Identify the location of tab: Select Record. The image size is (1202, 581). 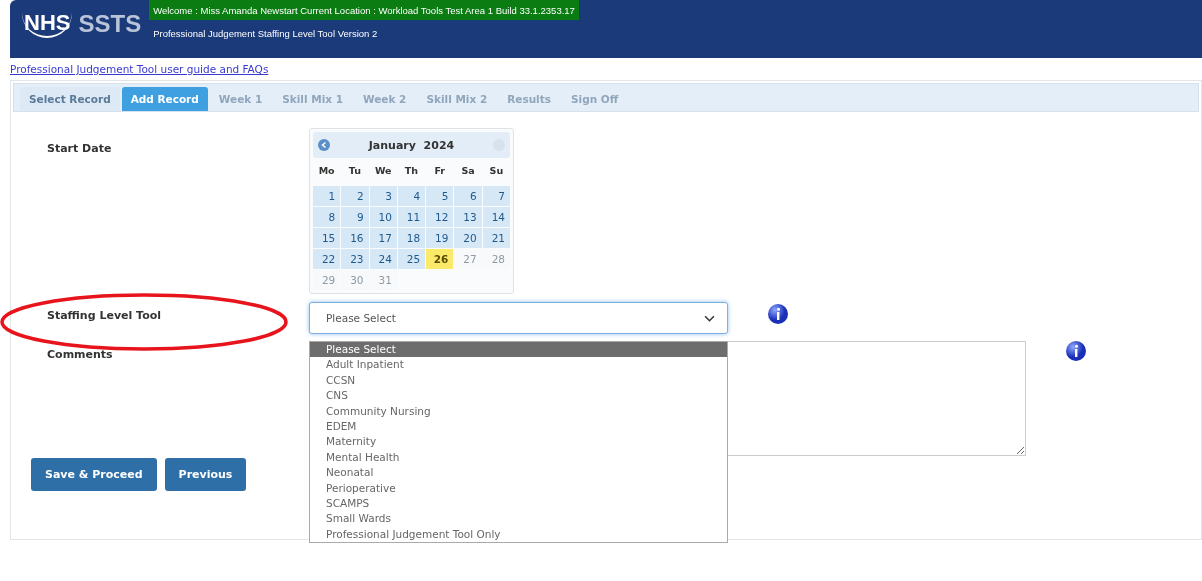
(70, 99).